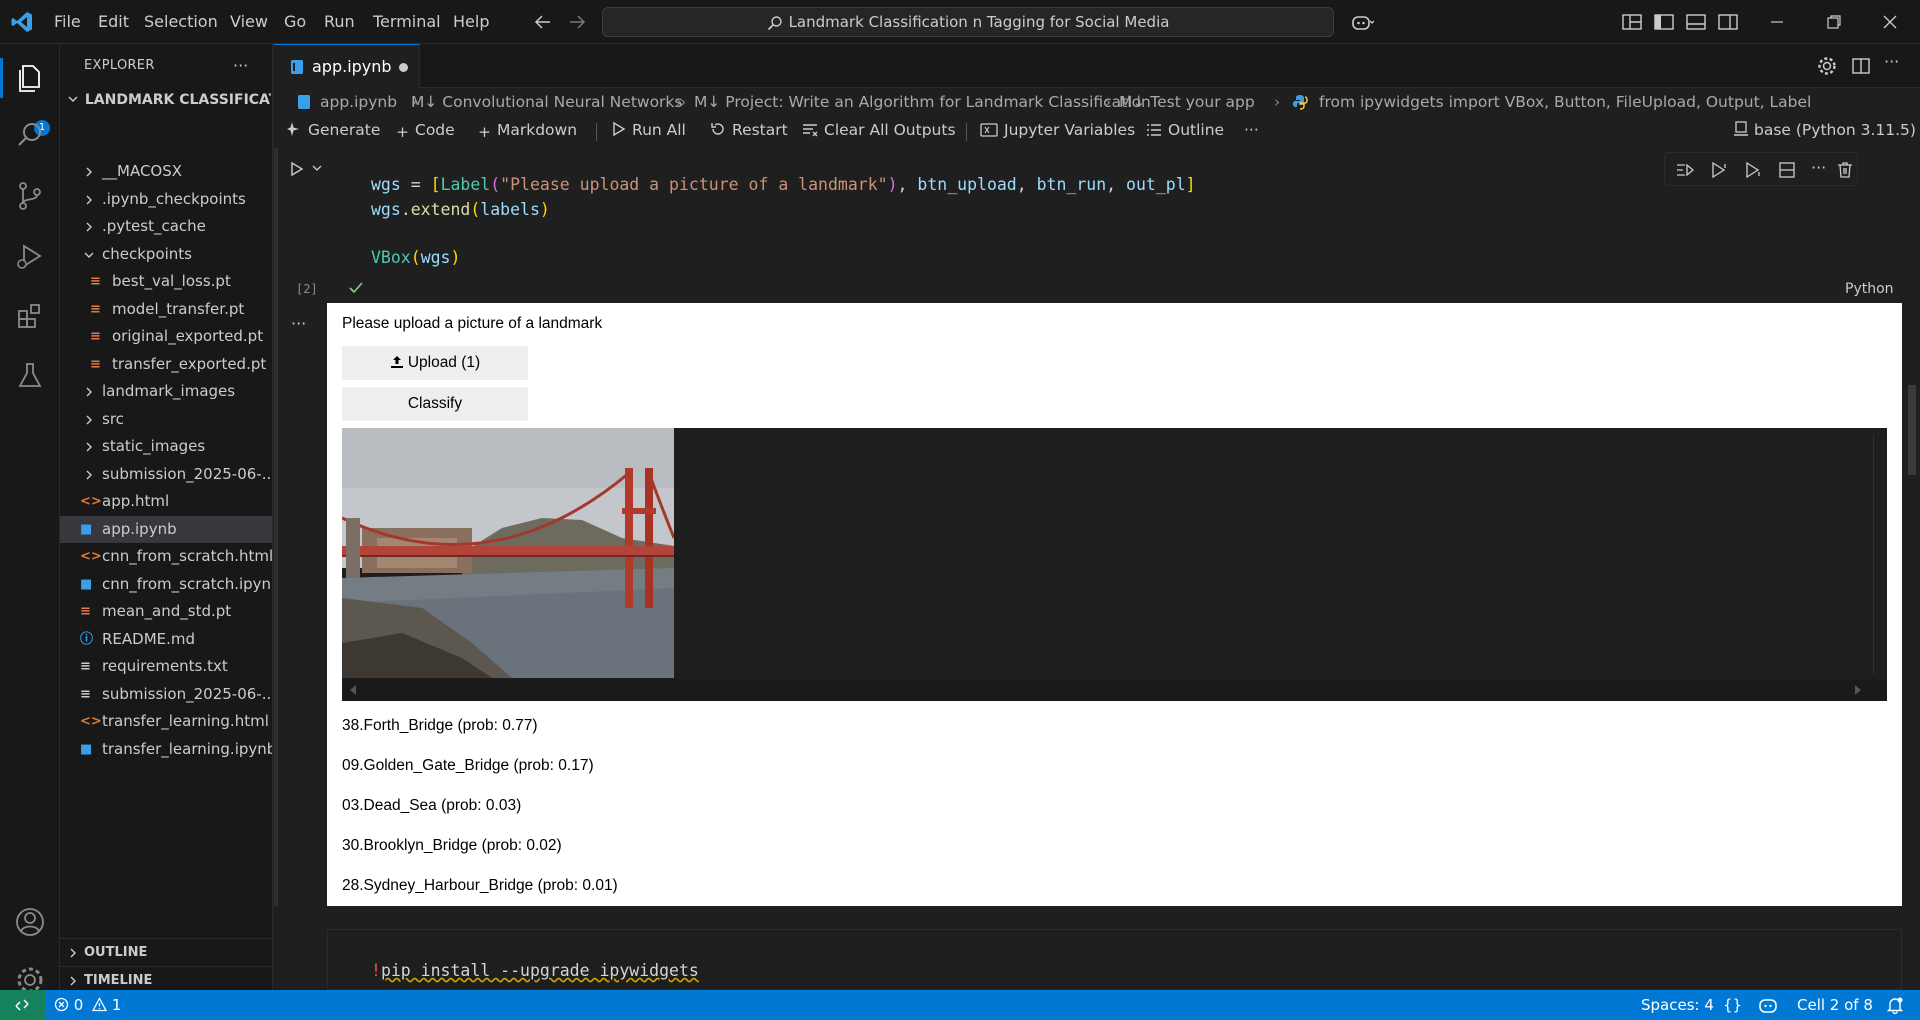 This screenshot has height=1020, width=1920. Describe the element at coordinates (30, 136) in the screenshot. I see `search-icon` at that location.